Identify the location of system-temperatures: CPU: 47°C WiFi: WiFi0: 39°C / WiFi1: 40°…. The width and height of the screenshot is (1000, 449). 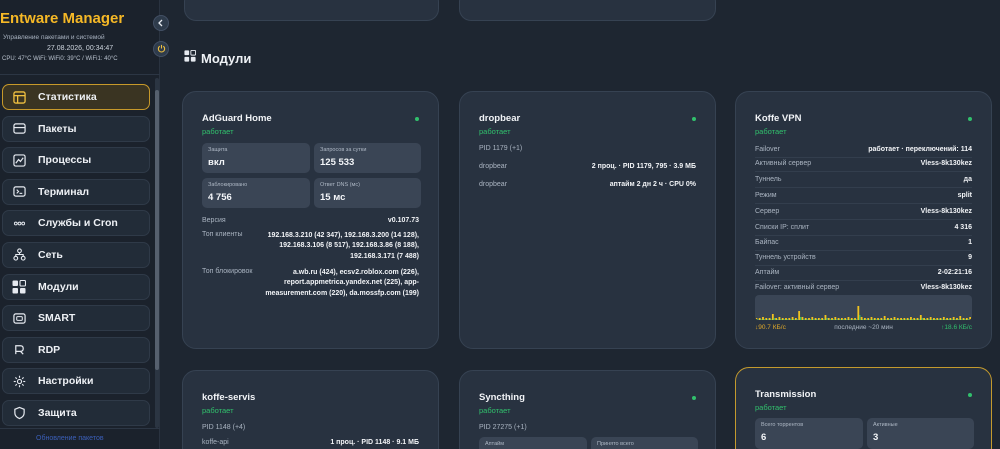
(60, 59).